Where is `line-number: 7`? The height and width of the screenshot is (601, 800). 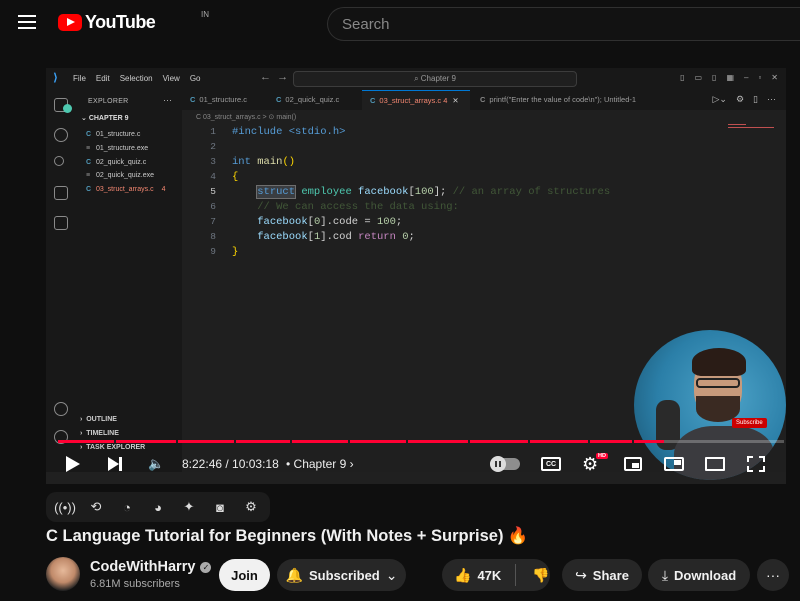 line-number: 7 is located at coordinates (213, 221).